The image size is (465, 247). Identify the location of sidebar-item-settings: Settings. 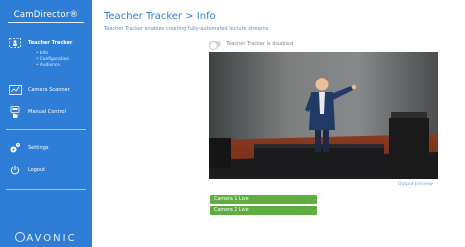
(46, 148).